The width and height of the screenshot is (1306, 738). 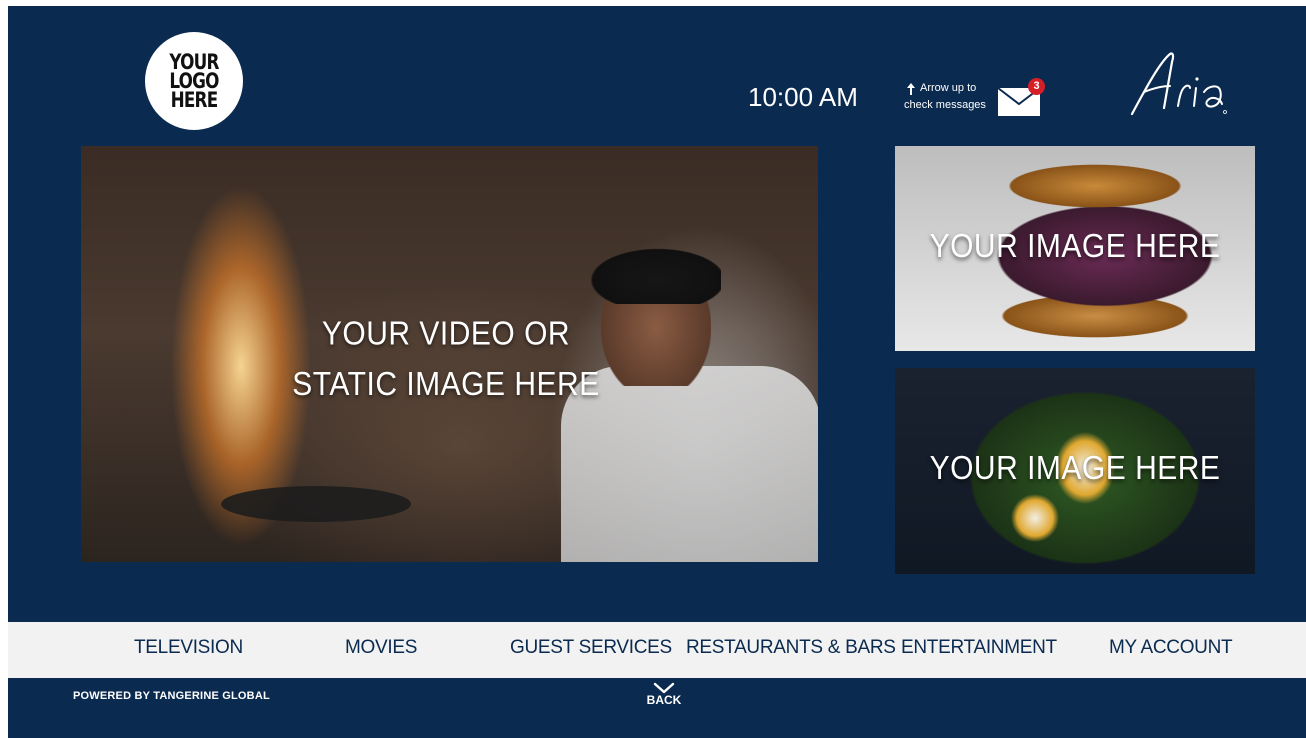 I want to click on arrow-up-icon, so click(x=911, y=88).